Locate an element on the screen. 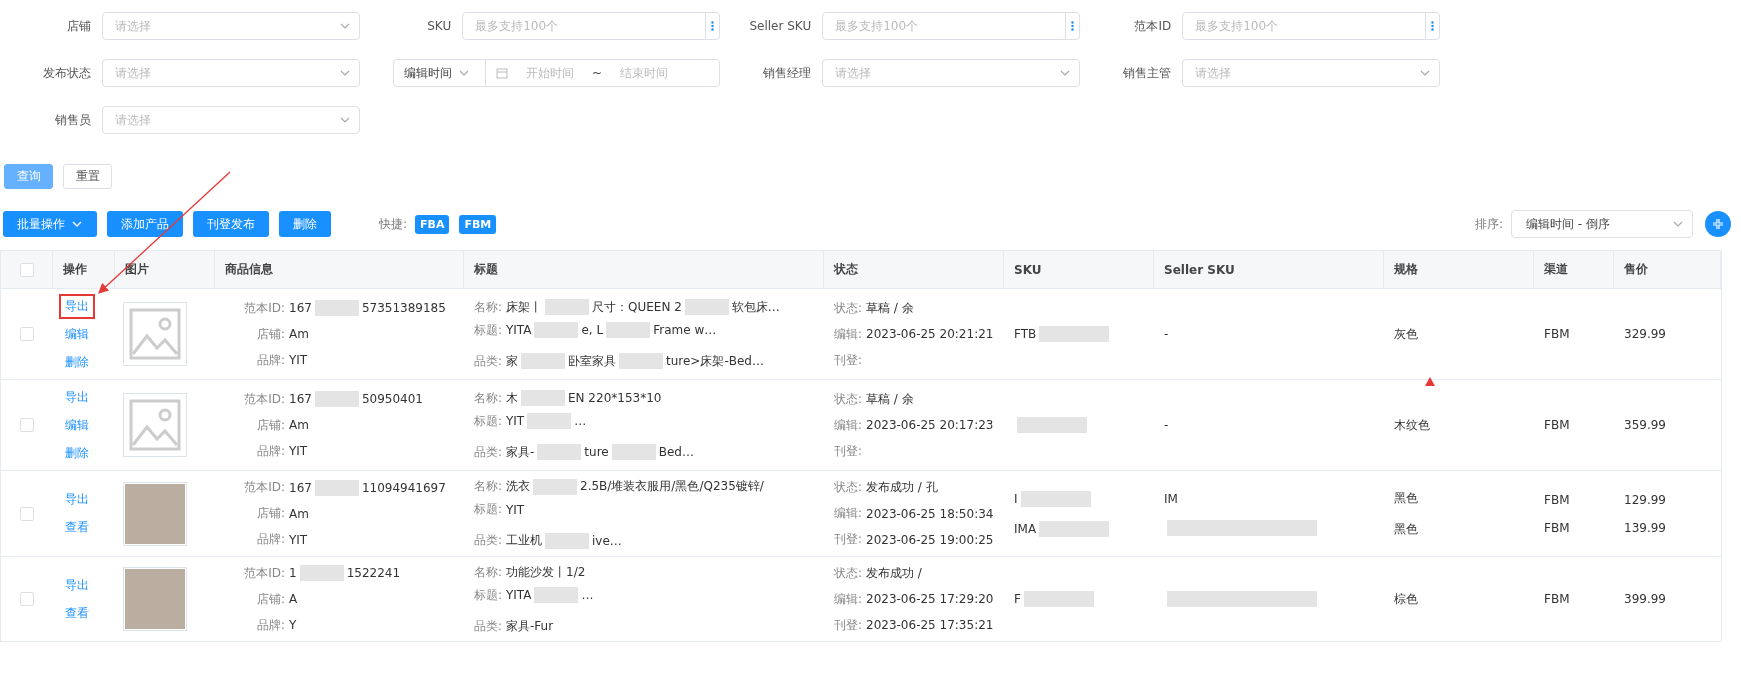 Image resolution: width=1741 pixels, height=697 pixels. field-value: 家 is located at coordinates (512, 361).